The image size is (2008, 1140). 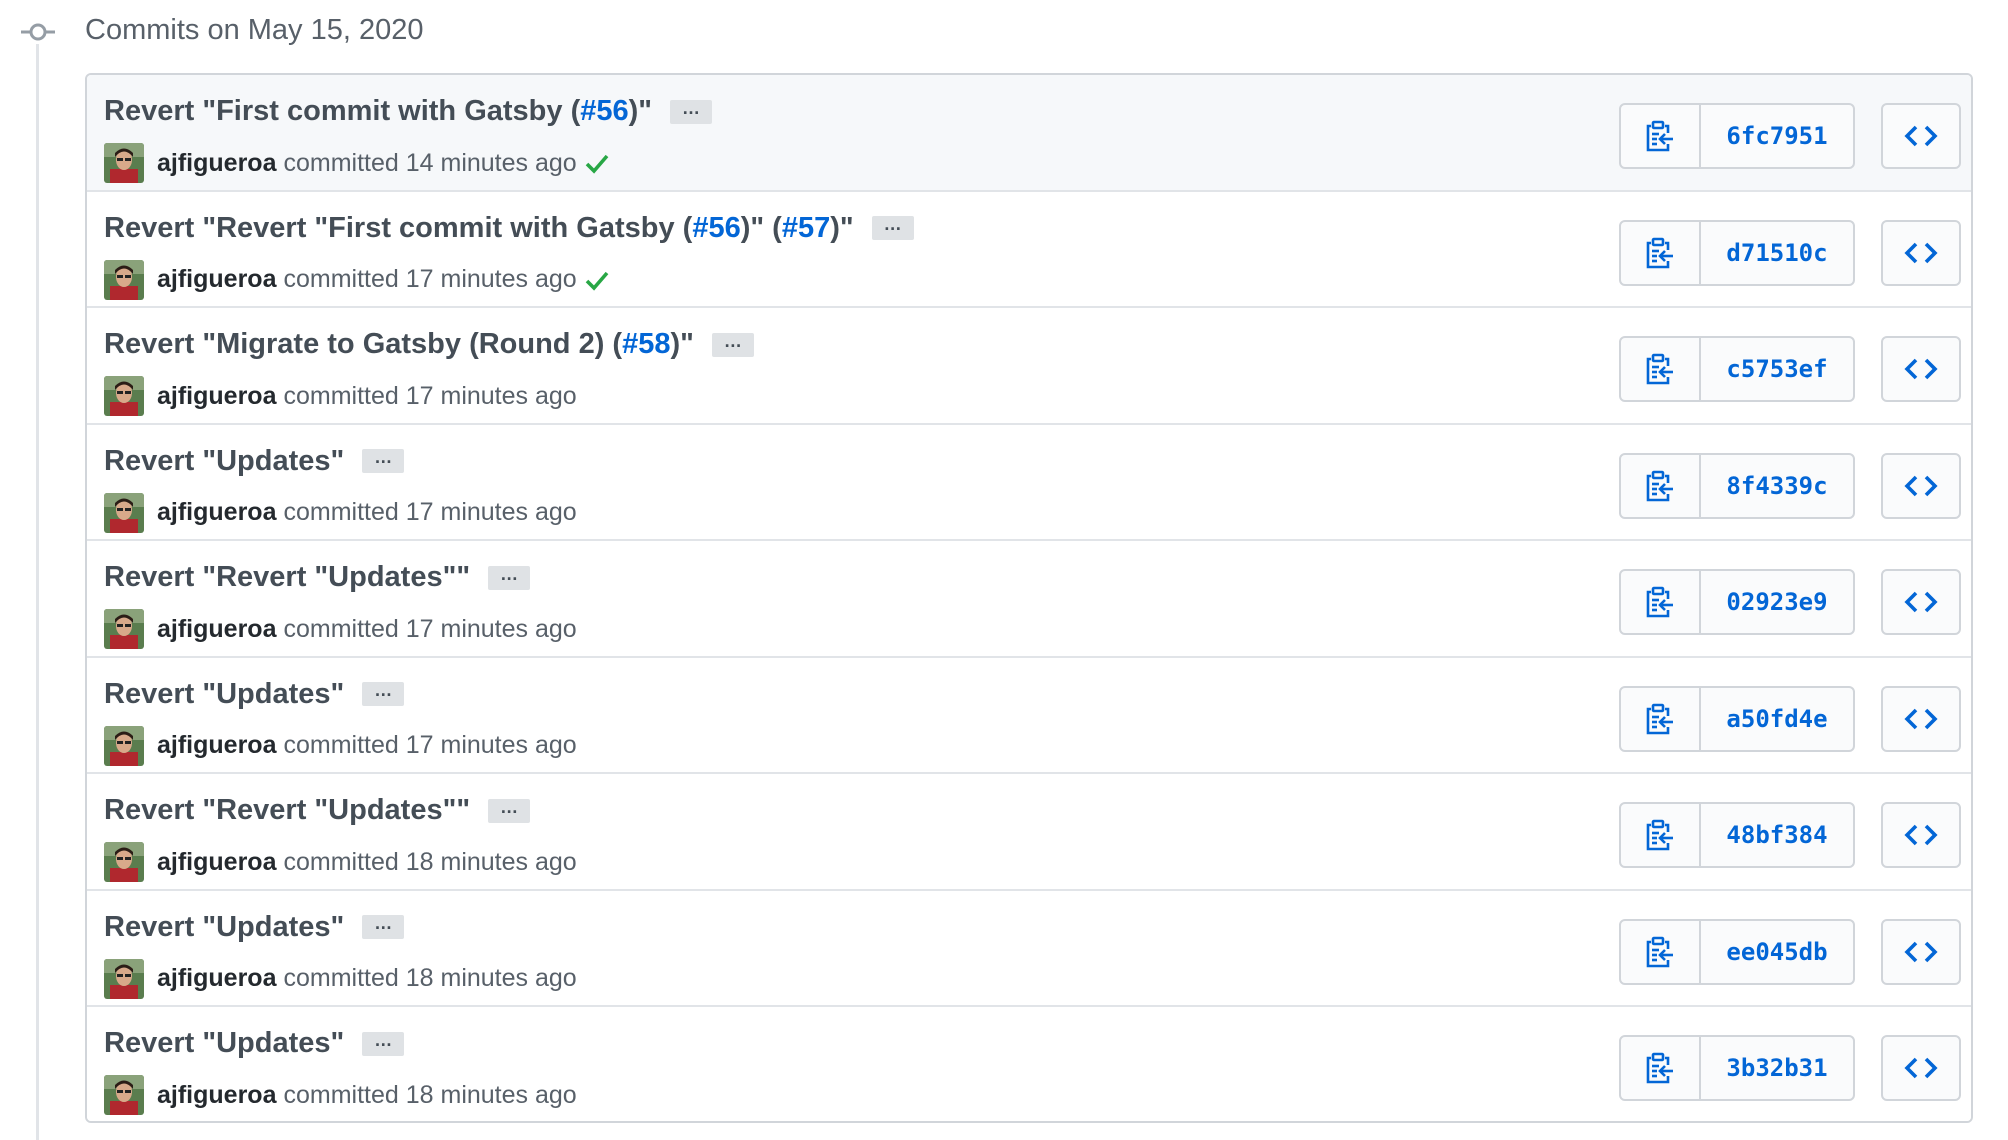 I want to click on commit-sha-link: 8f4339c, so click(x=1777, y=486).